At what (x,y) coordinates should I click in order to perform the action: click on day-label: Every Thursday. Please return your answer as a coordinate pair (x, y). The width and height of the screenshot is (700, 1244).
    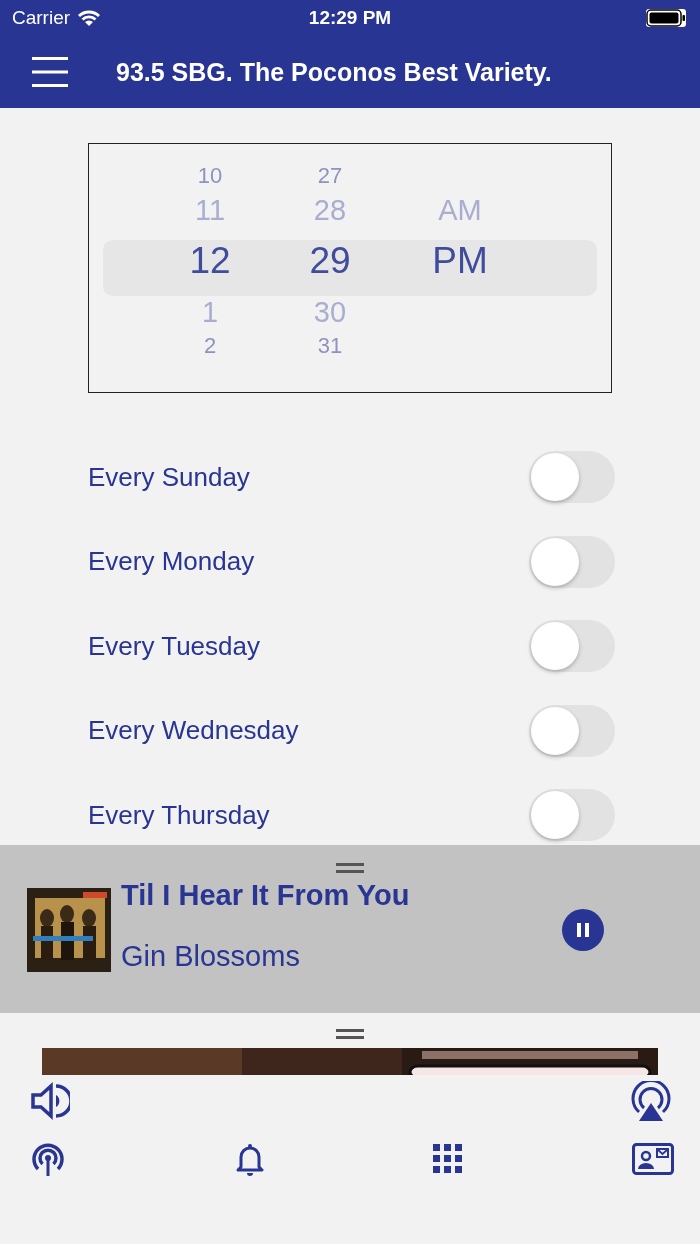
    Looking at the image, I should click on (179, 815).